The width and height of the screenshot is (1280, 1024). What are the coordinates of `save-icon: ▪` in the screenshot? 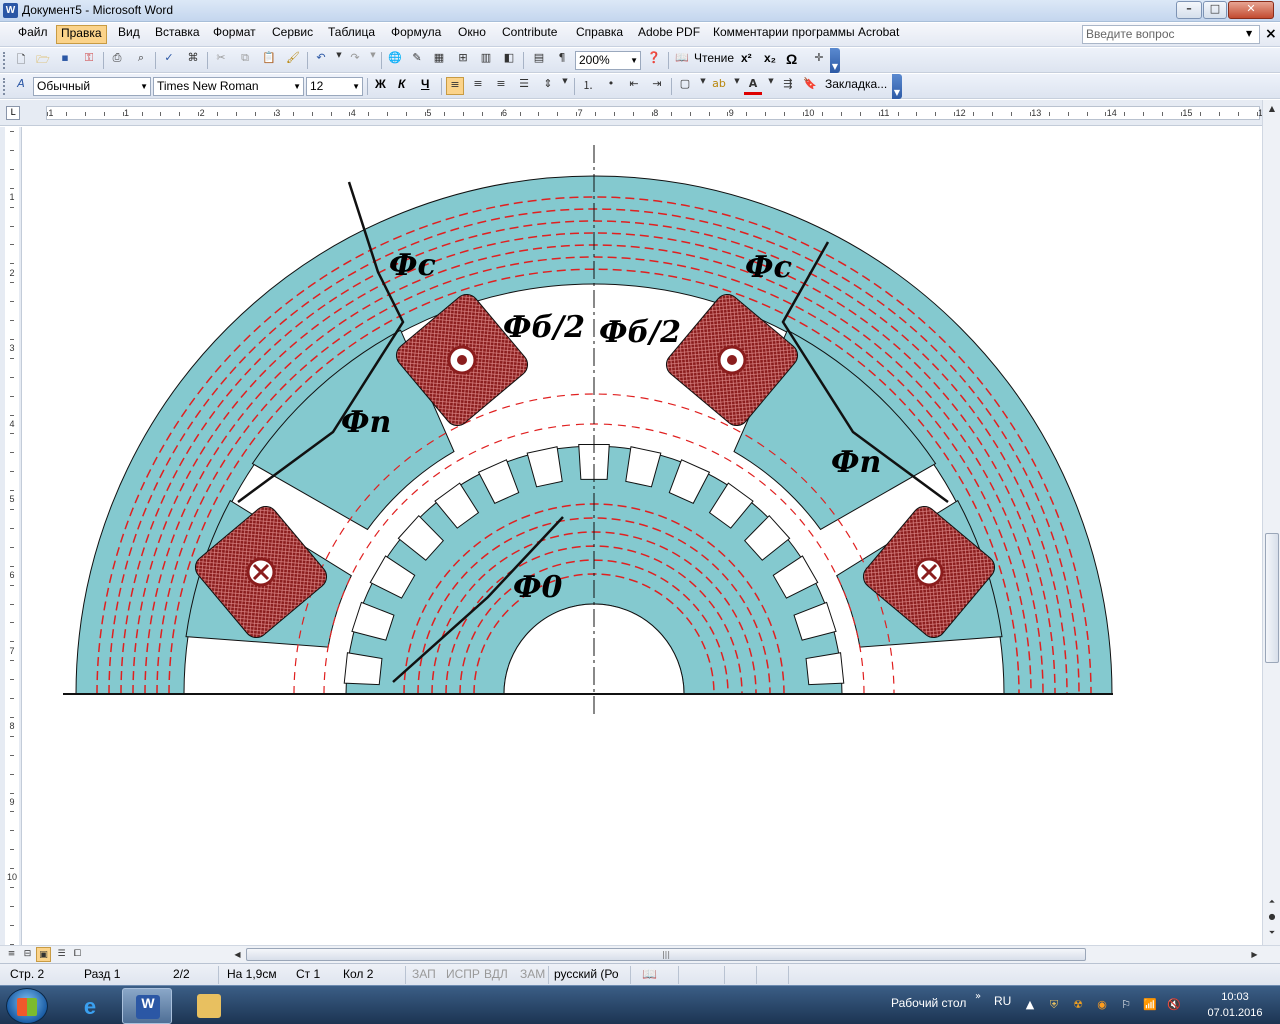 It's located at (65, 60).